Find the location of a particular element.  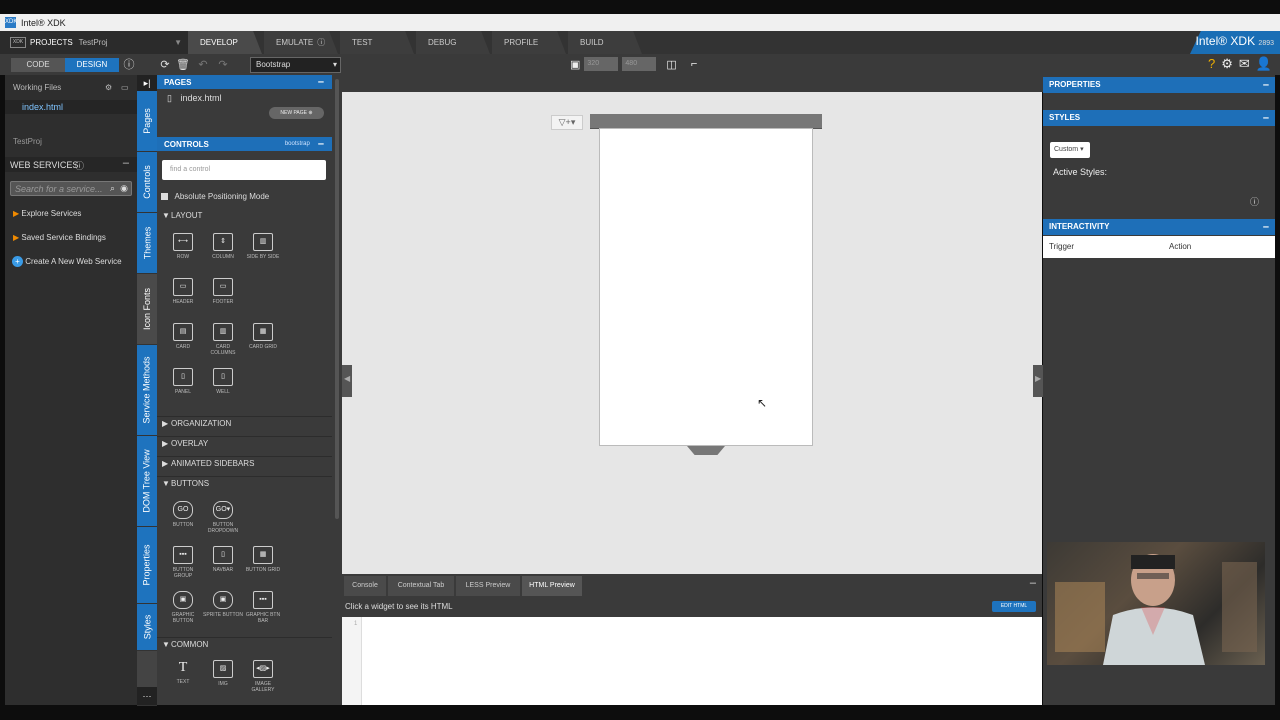

eye-icon: ◉ is located at coordinates (124, 188).